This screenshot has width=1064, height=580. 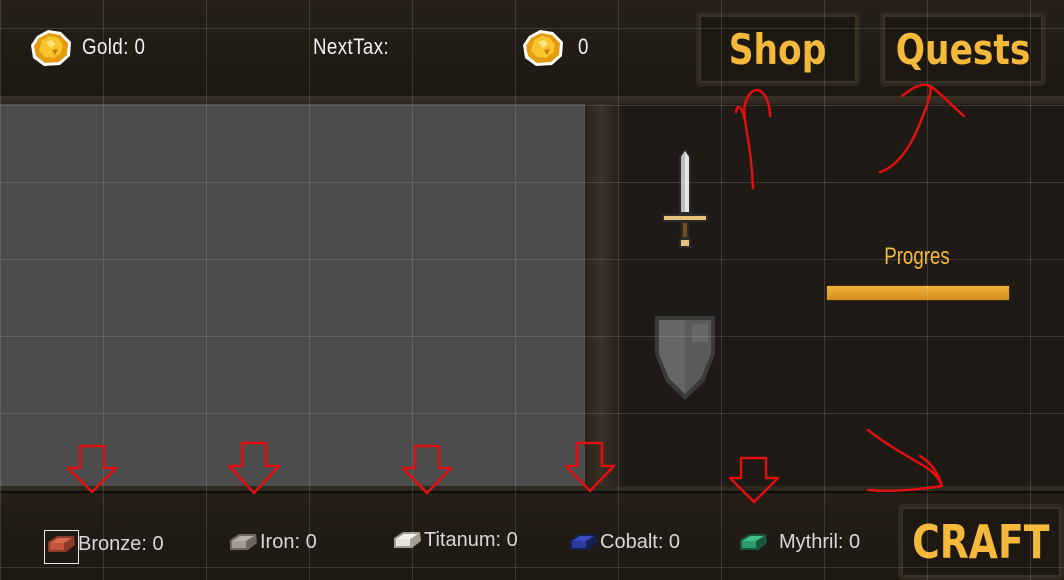 I want to click on craft-button-label: CRAFT, so click(x=981, y=542).